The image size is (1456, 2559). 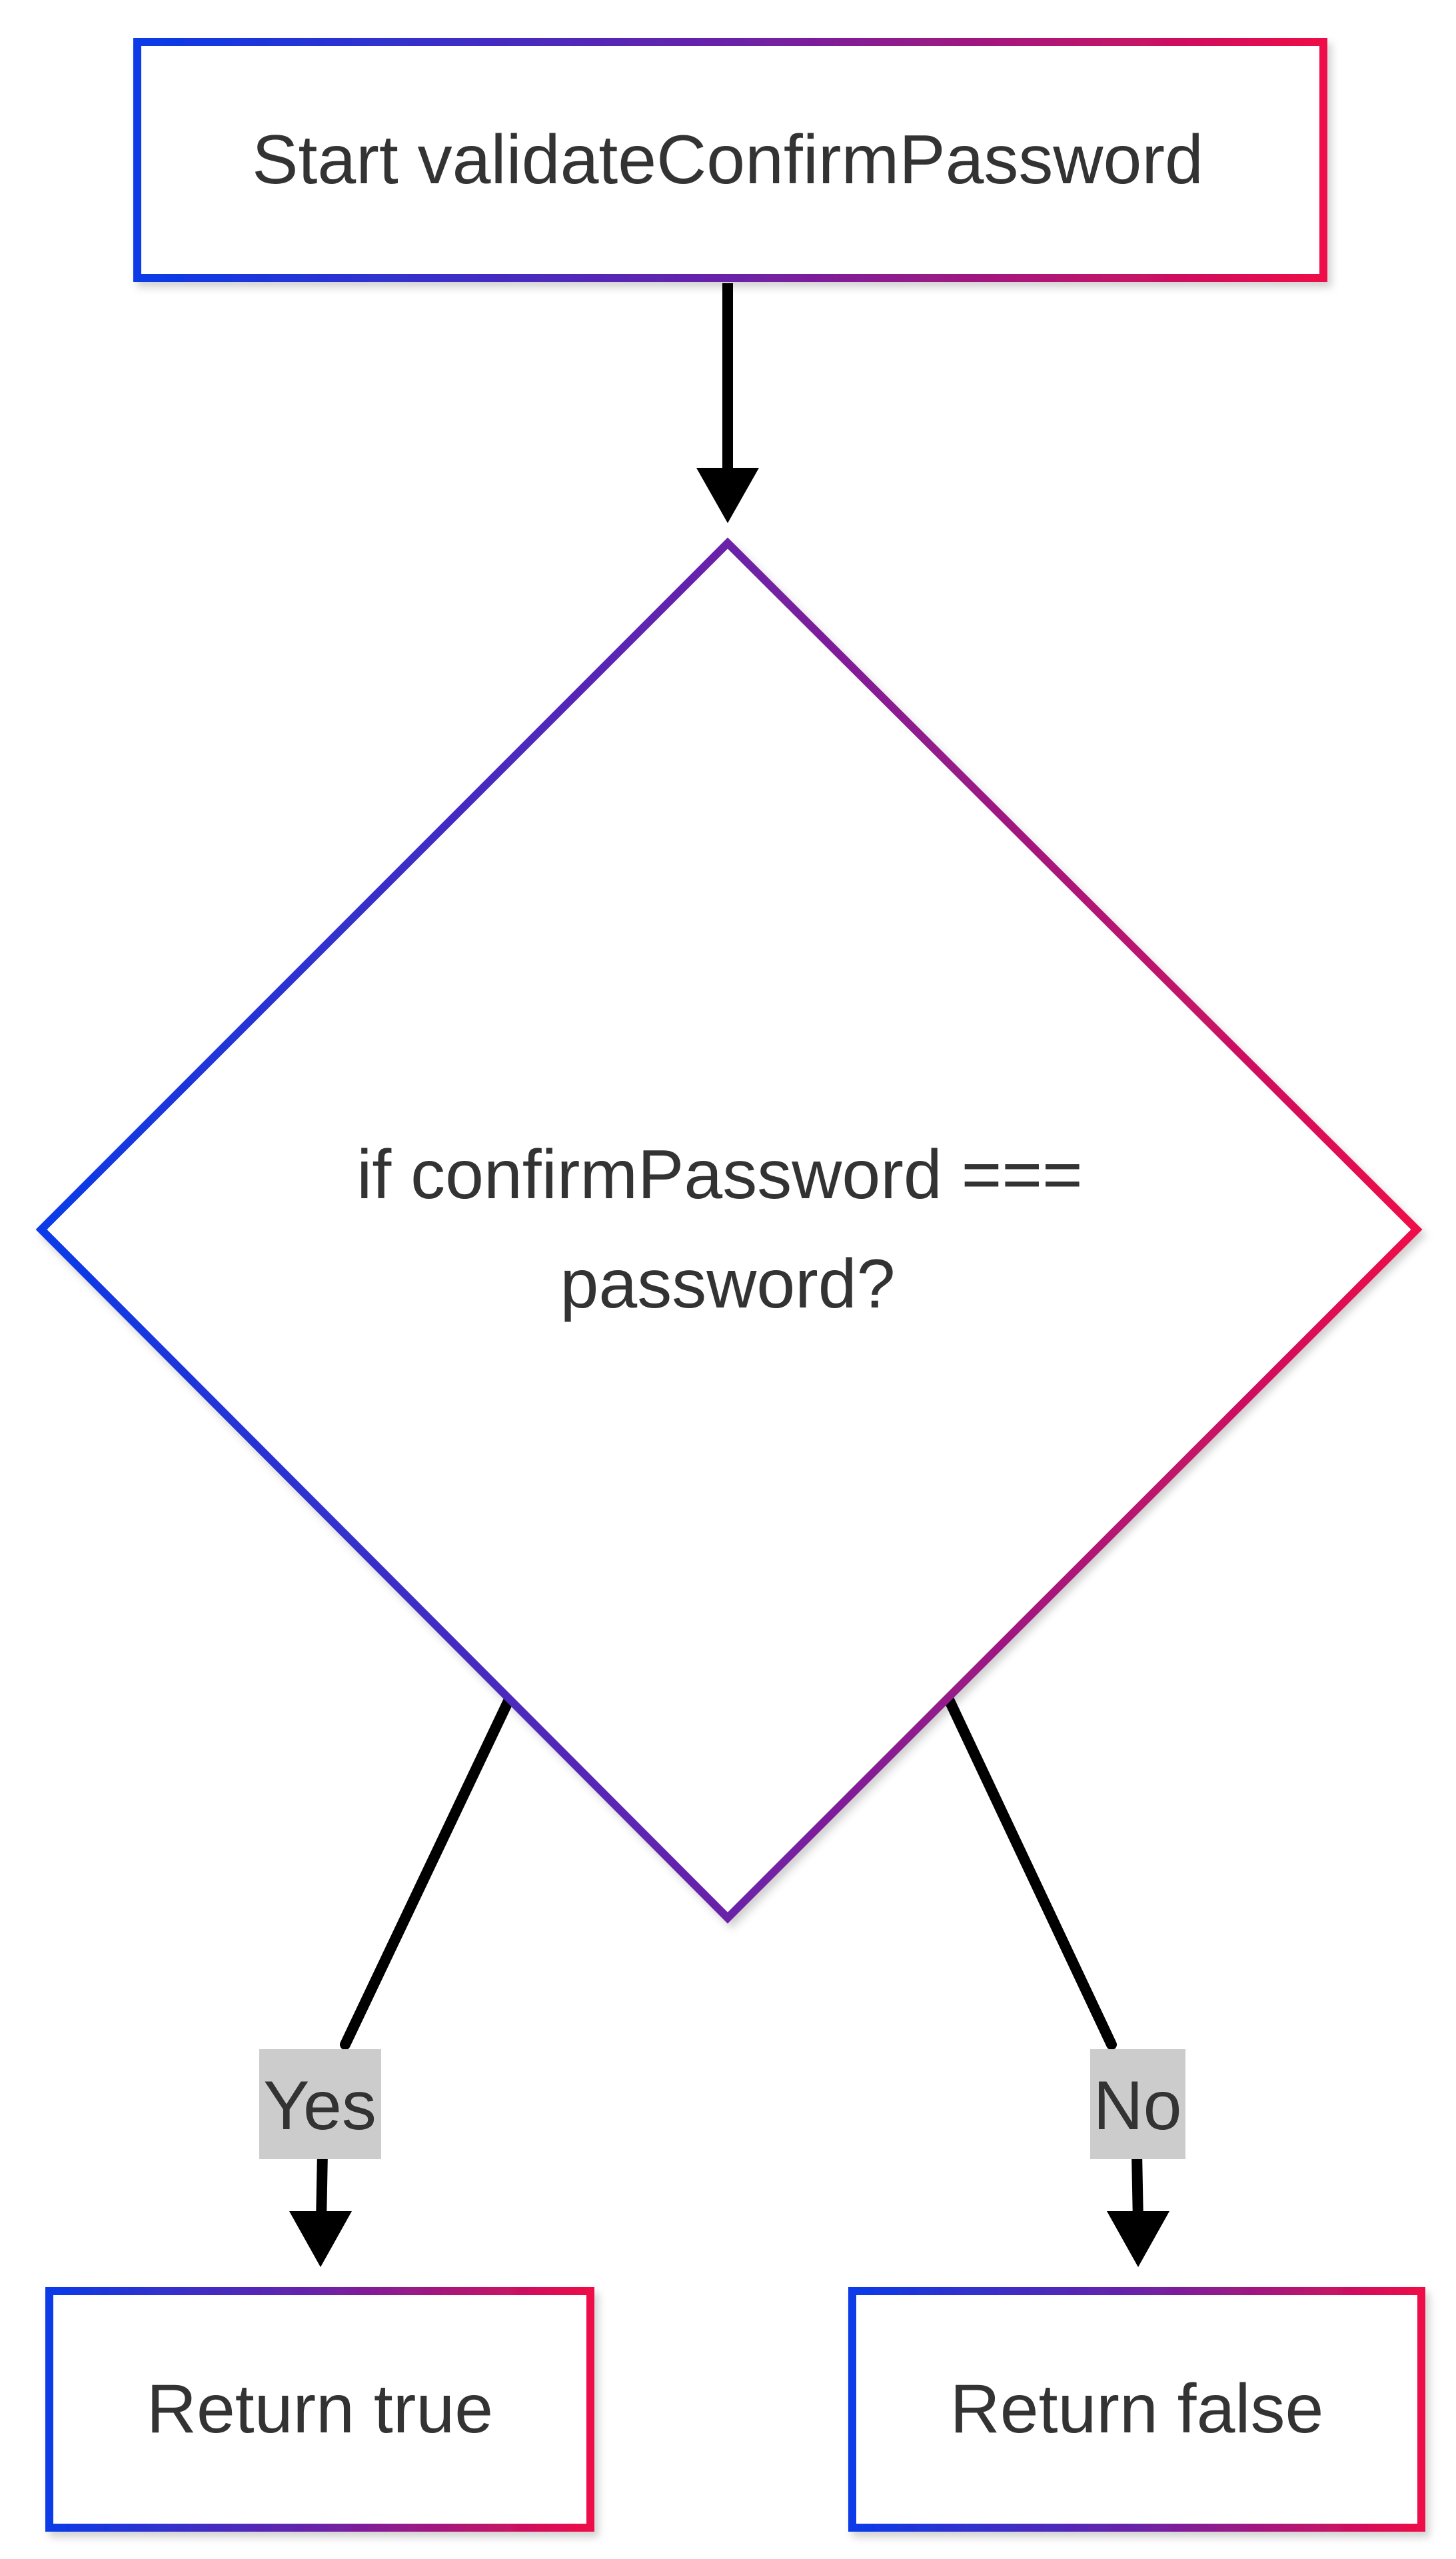 I want to click on node-start-label: Start validateConfirmPassword, so click(x=727, y=160).